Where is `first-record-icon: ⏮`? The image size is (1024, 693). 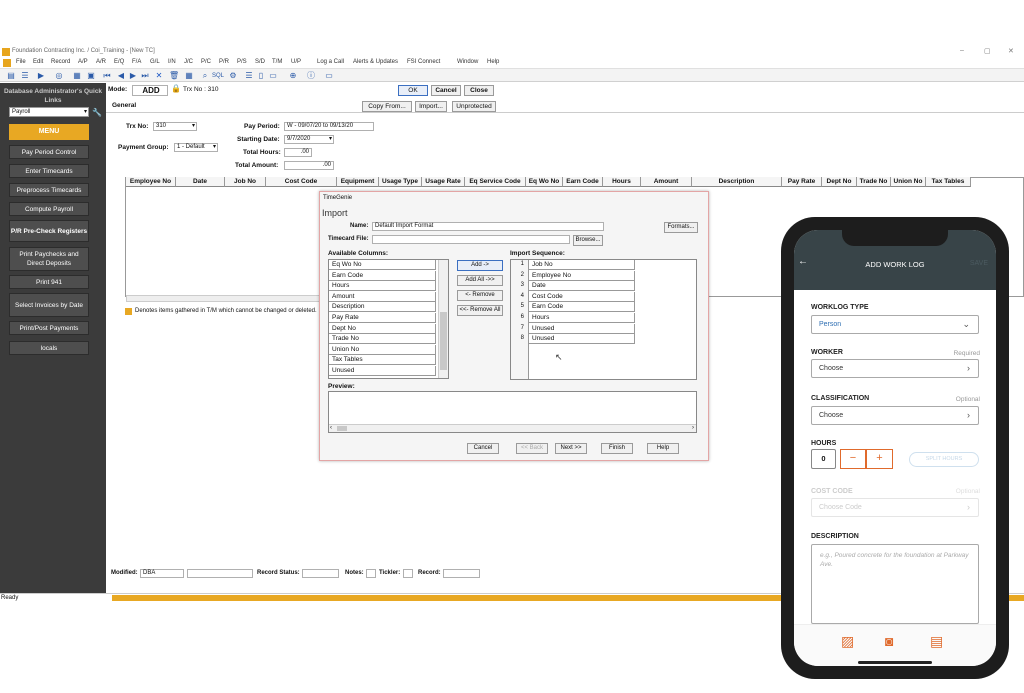
first-record-icon: ⏮ is located at coordinates (107, 76).